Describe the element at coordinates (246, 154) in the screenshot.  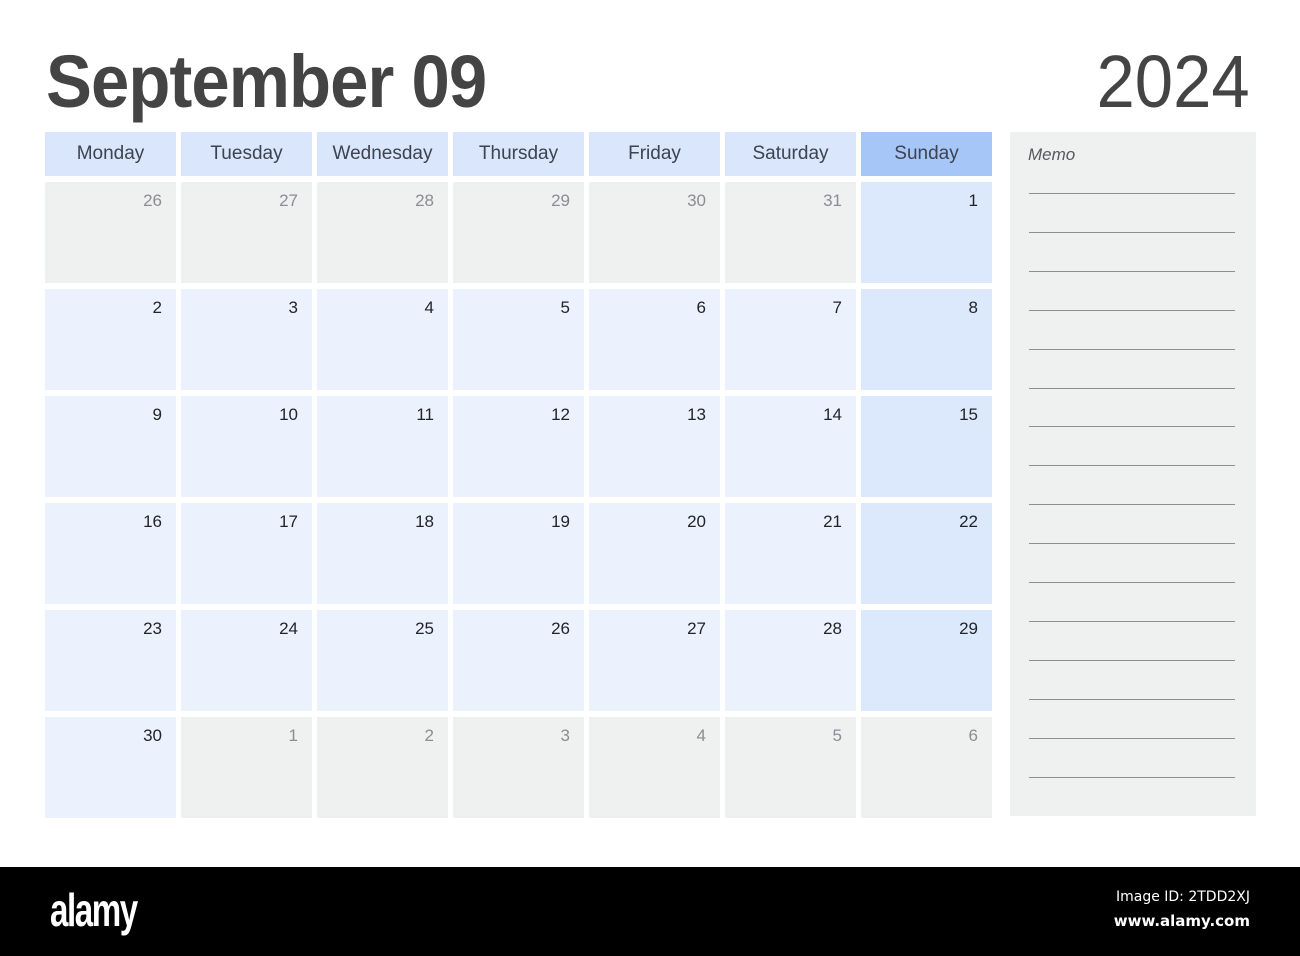
I see `weekday-header-tuesday: Tuesday` at that location.